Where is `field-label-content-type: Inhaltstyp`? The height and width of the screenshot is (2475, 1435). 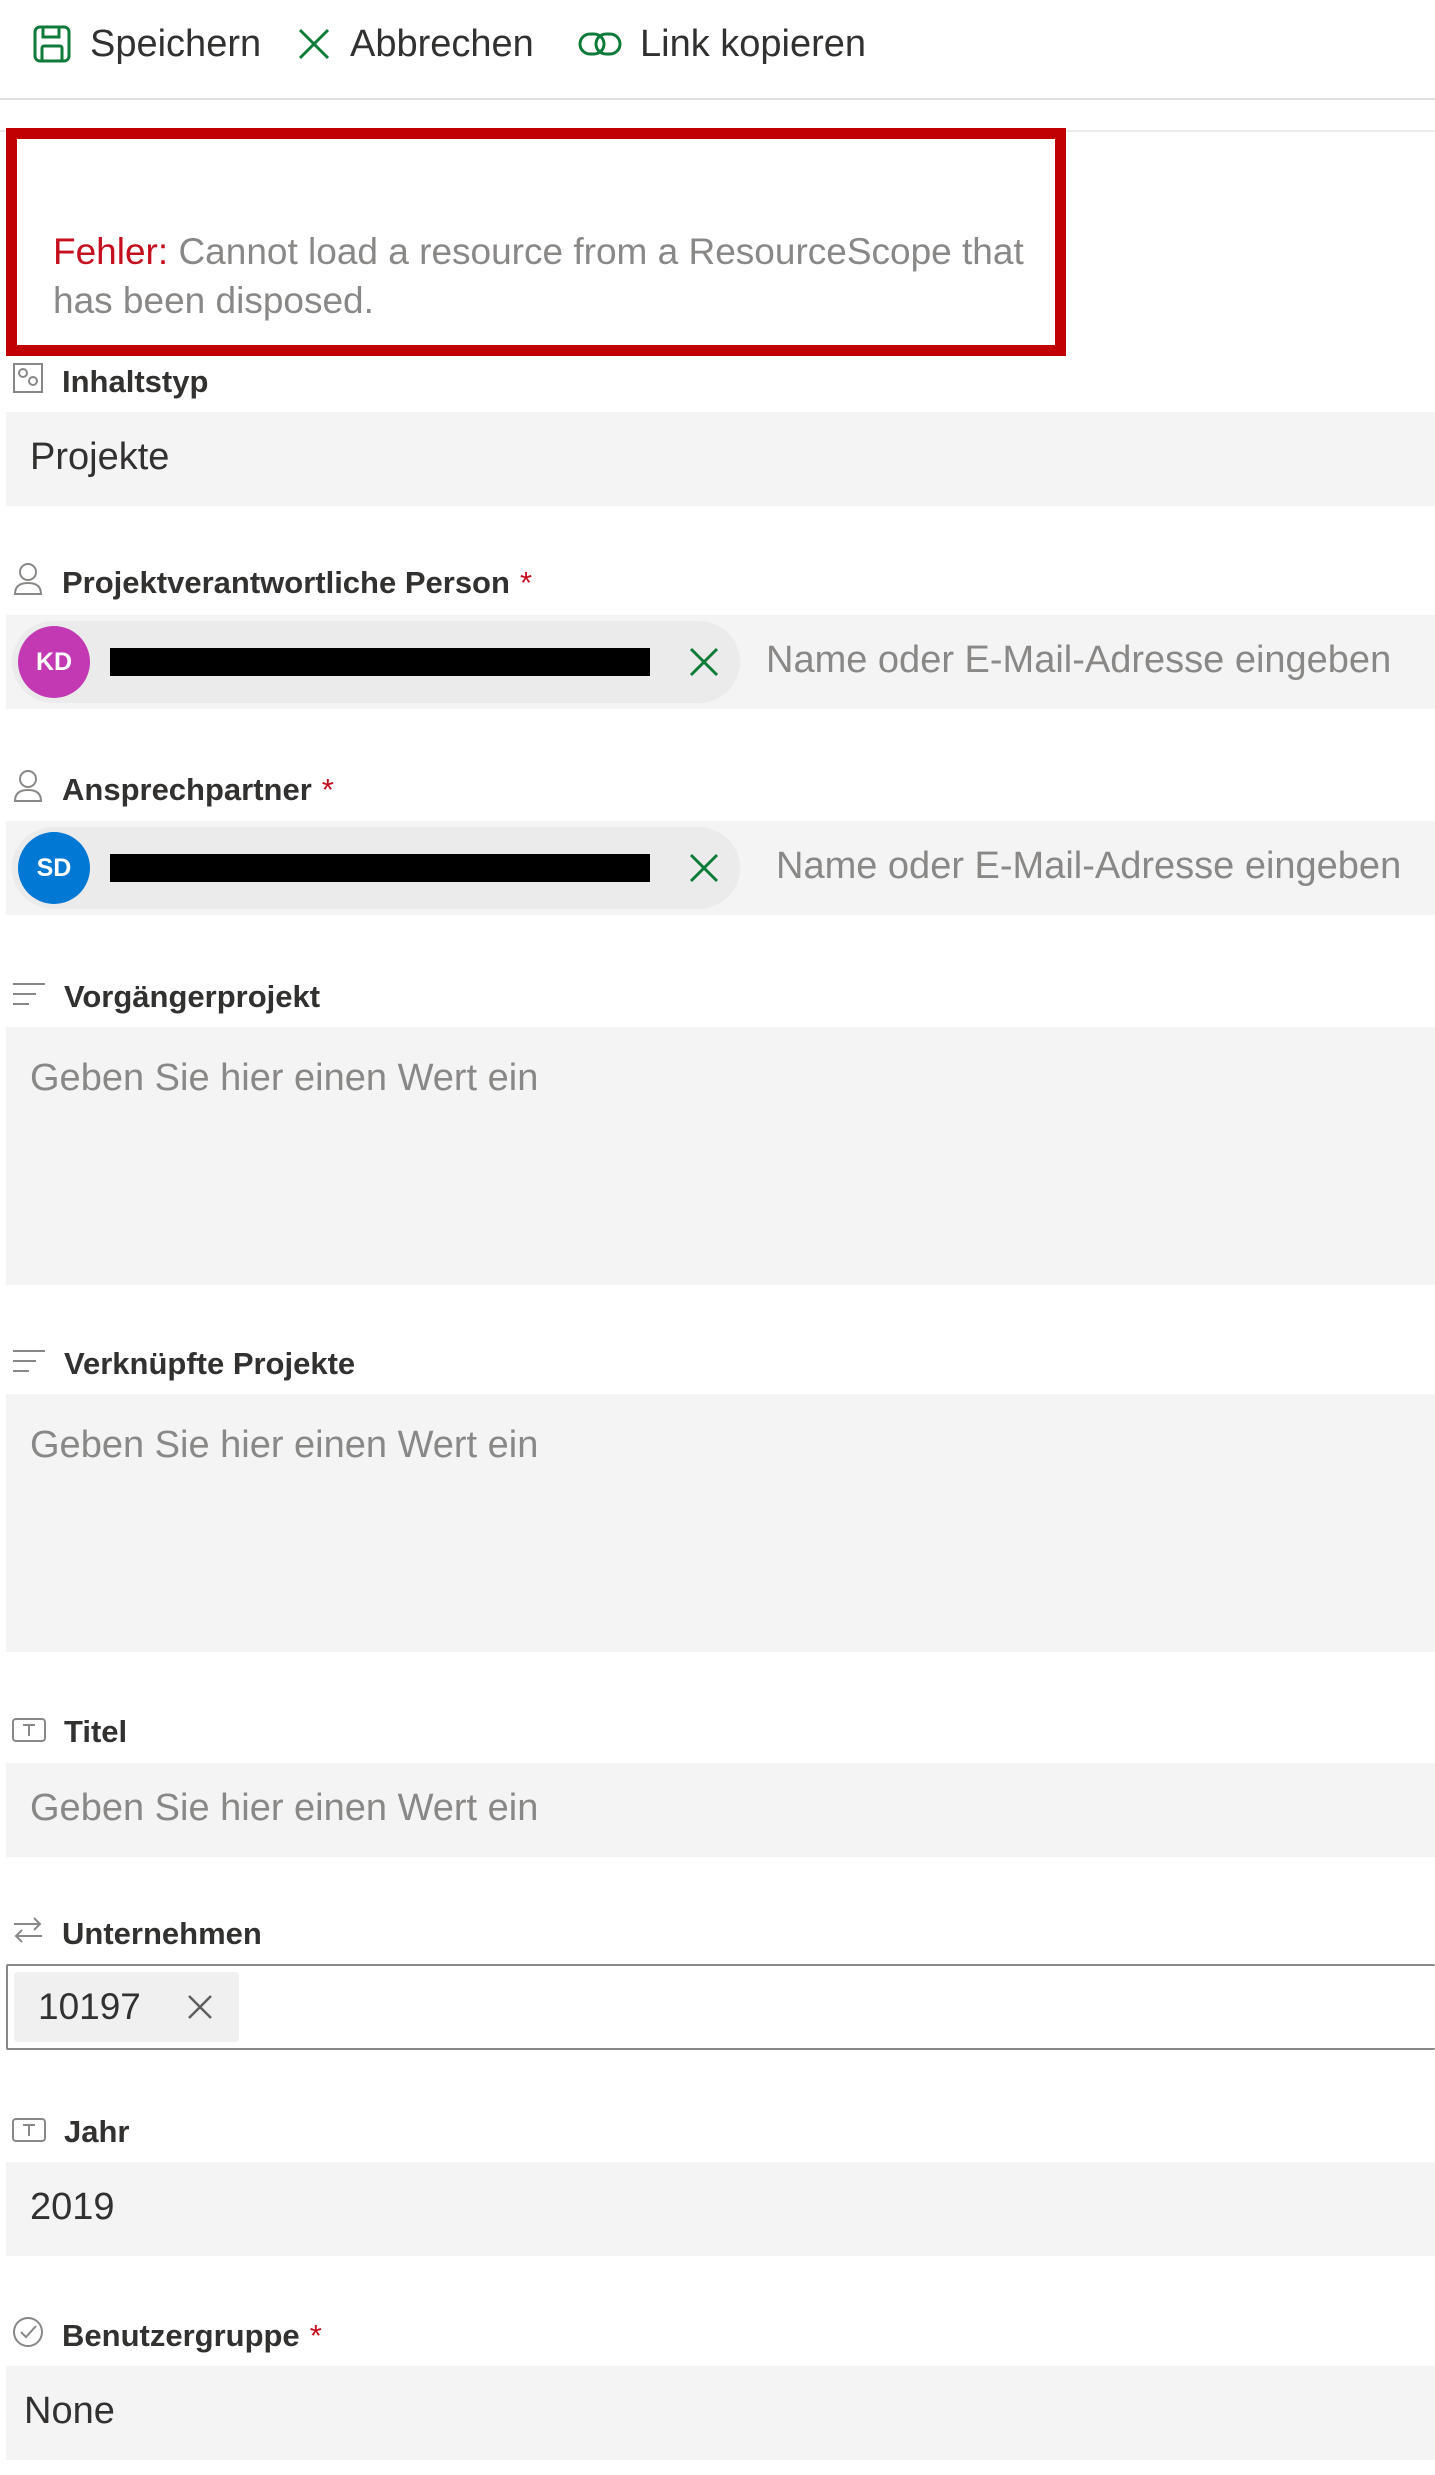 field-label-content-type: Inhaltstyp is located at coordinates (110, 382).